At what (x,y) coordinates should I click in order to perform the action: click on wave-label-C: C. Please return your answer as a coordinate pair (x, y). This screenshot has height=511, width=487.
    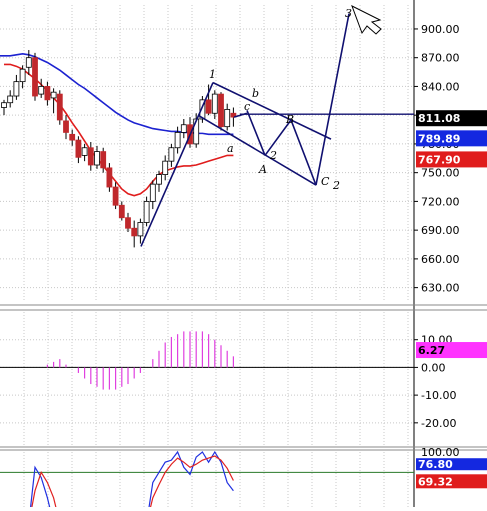
    Looking at the image, I should click on (325, 181).